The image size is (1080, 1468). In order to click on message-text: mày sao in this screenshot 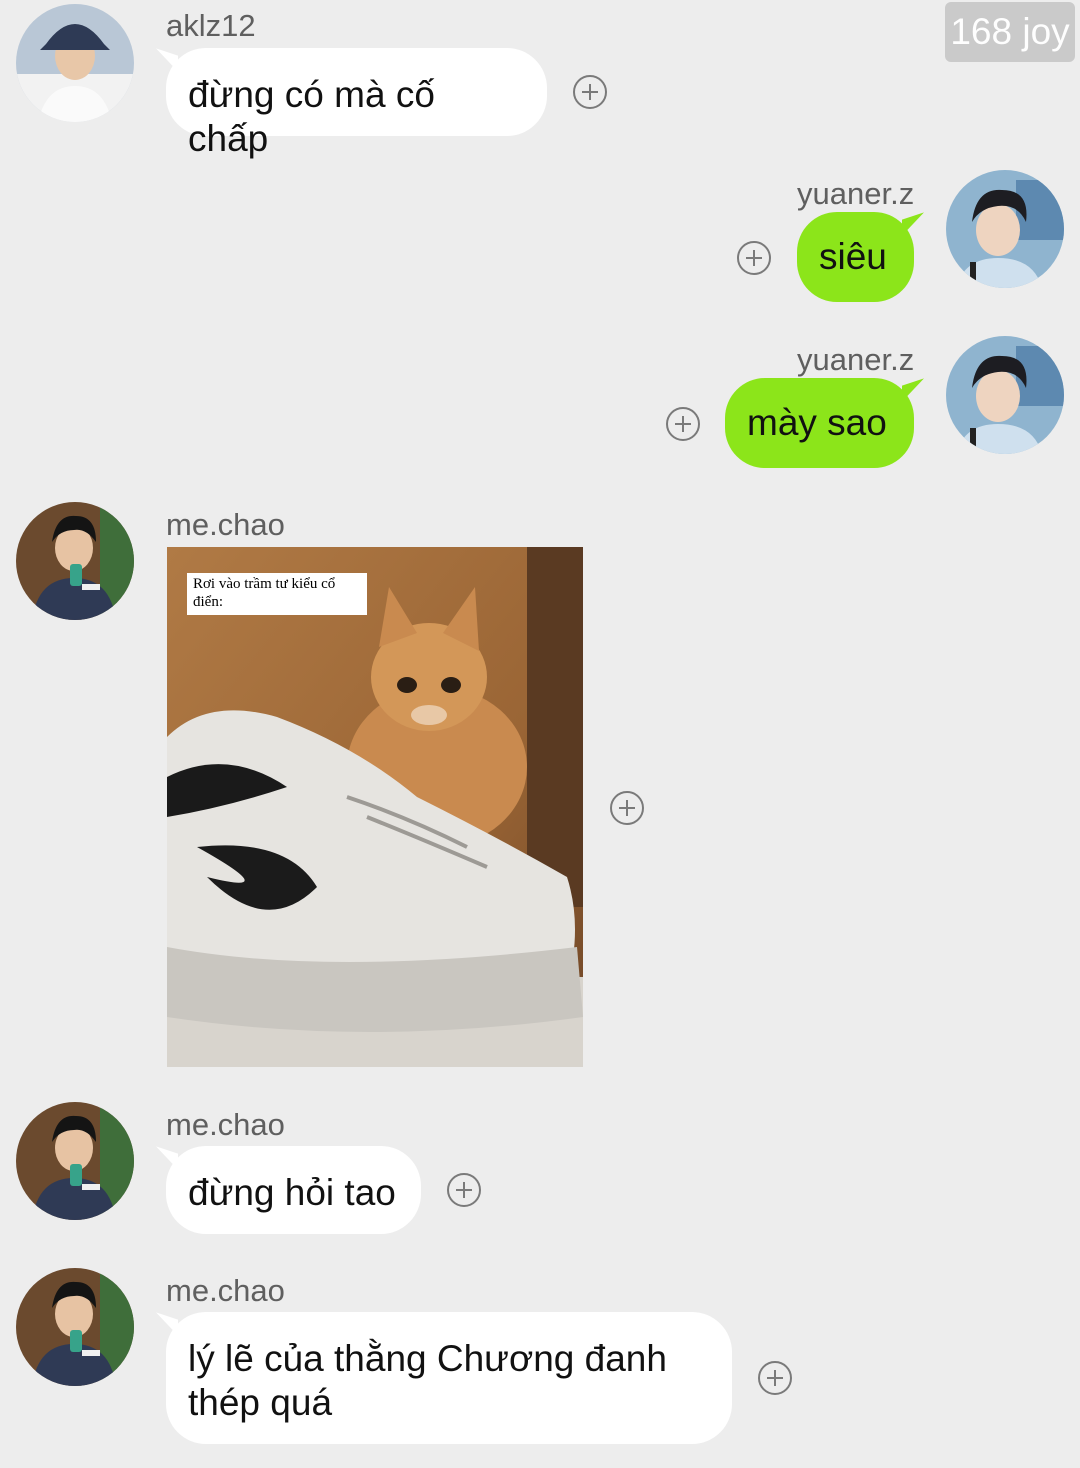, I will do `click(817, 422)`.